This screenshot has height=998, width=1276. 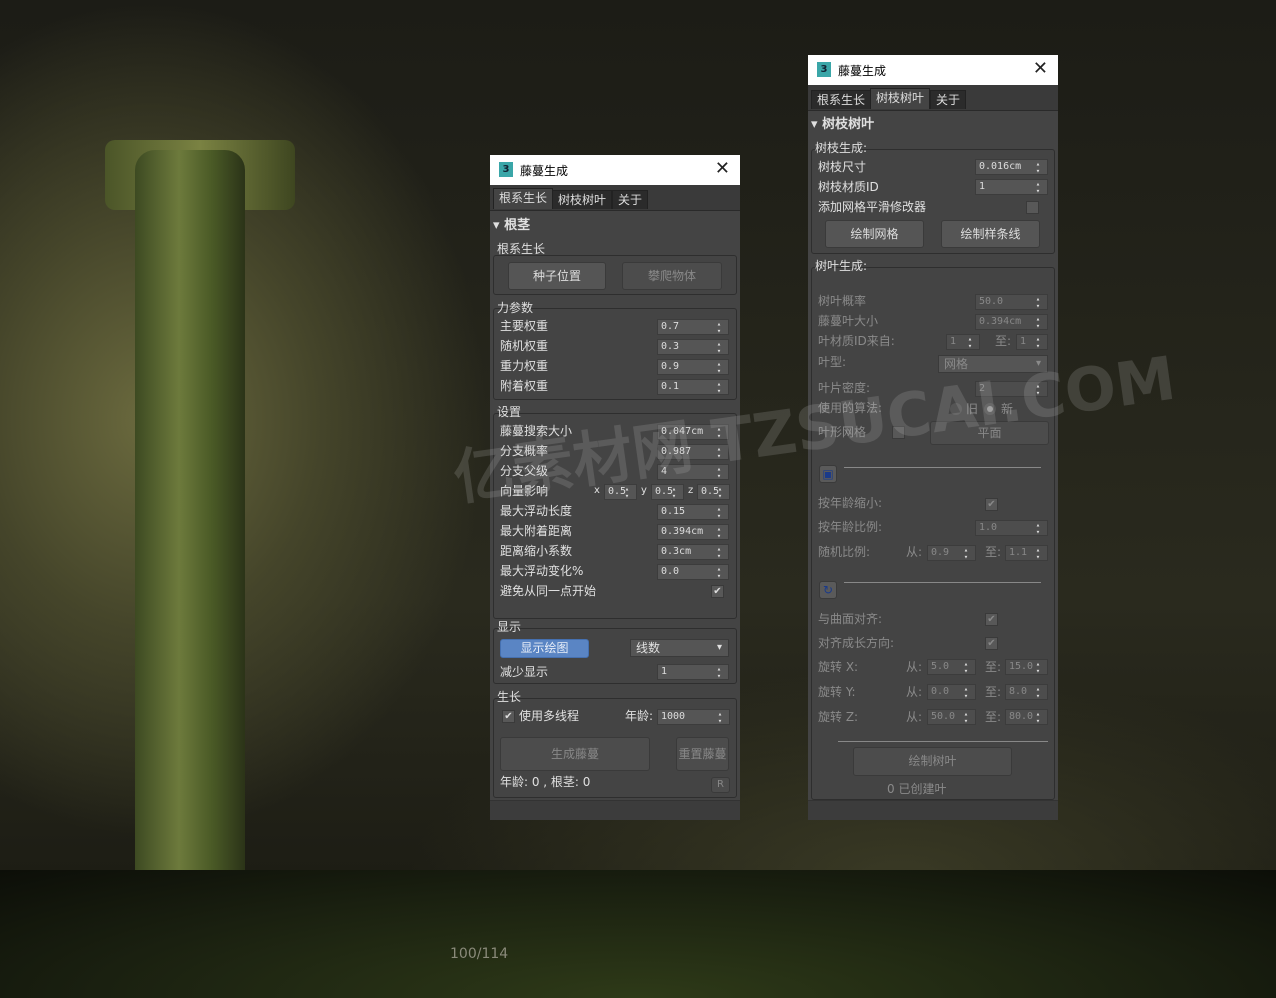 What do you see at coordinates (1011, 528) in the screenshot?
I see `age-ratio-spinner: 1.0` at bounding box center [1011, 528].